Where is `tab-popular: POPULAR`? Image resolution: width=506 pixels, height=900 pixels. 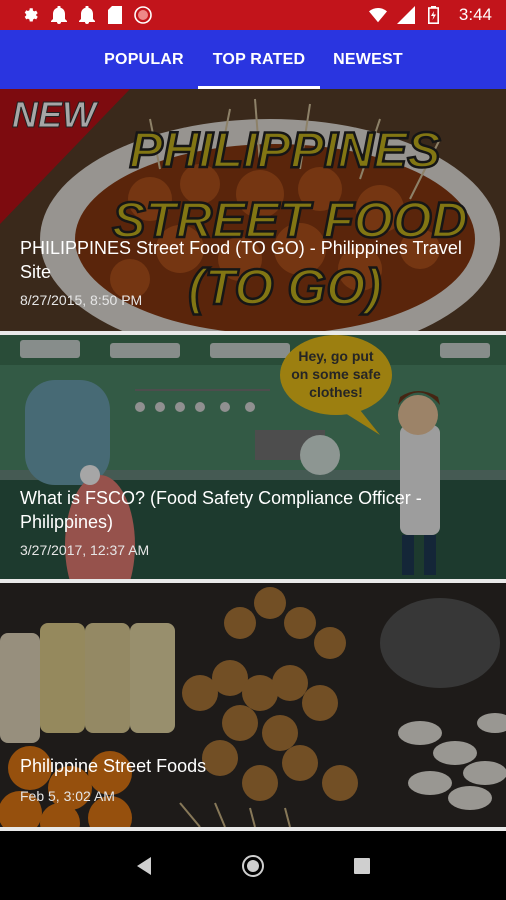 tab-popular: POPULAR is located at coordinates (144, 59).